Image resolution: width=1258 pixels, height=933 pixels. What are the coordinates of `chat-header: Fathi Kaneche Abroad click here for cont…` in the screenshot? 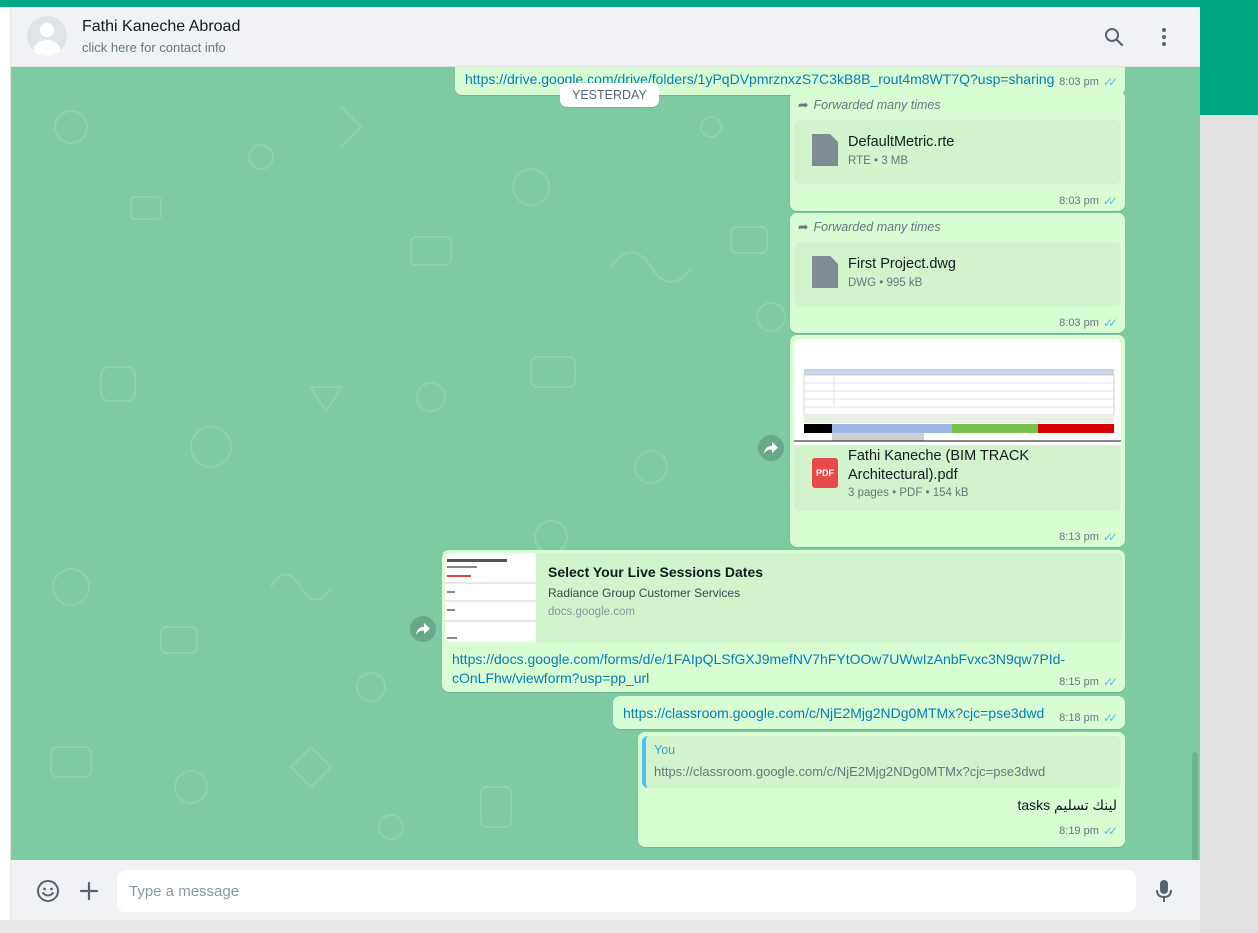 It's located at (605, 37).